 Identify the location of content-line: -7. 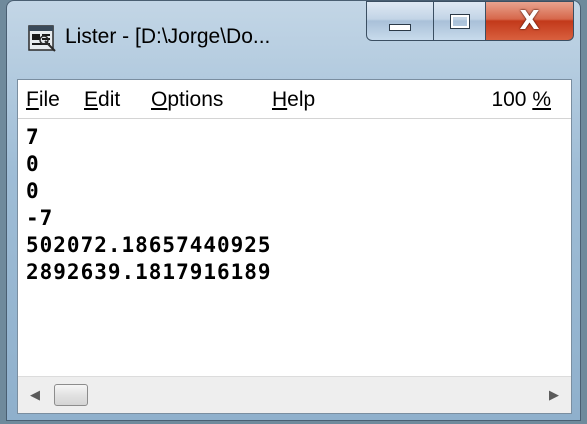
(40, 218).